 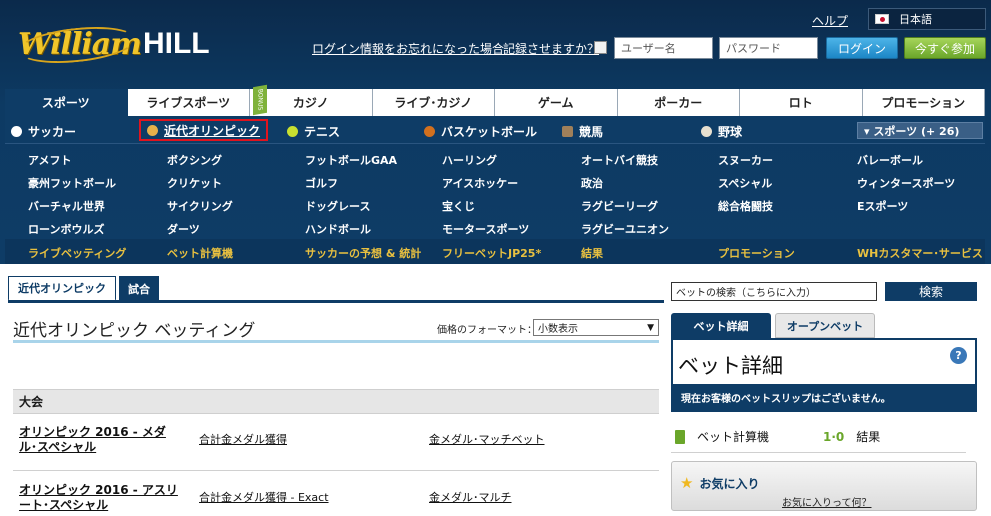 I want to click on market-link: 金メダル･マルチ, so click(x=470, y=497).